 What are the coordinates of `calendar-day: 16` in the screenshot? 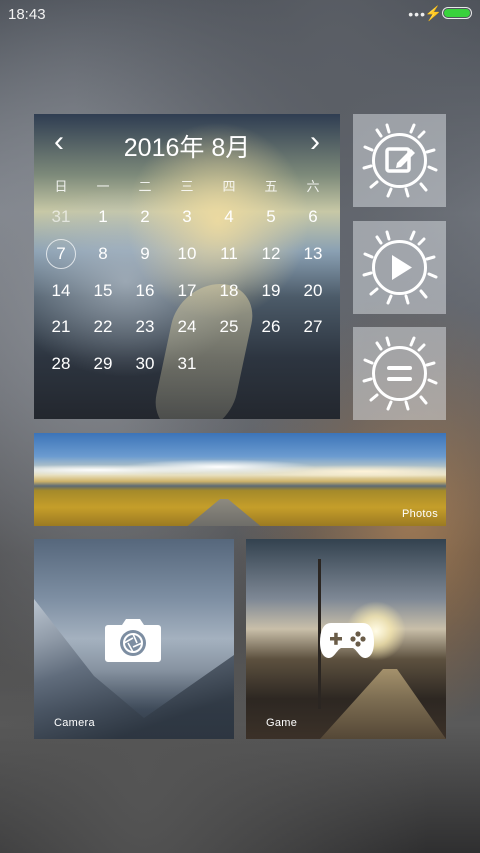 It's located at (145, 291).